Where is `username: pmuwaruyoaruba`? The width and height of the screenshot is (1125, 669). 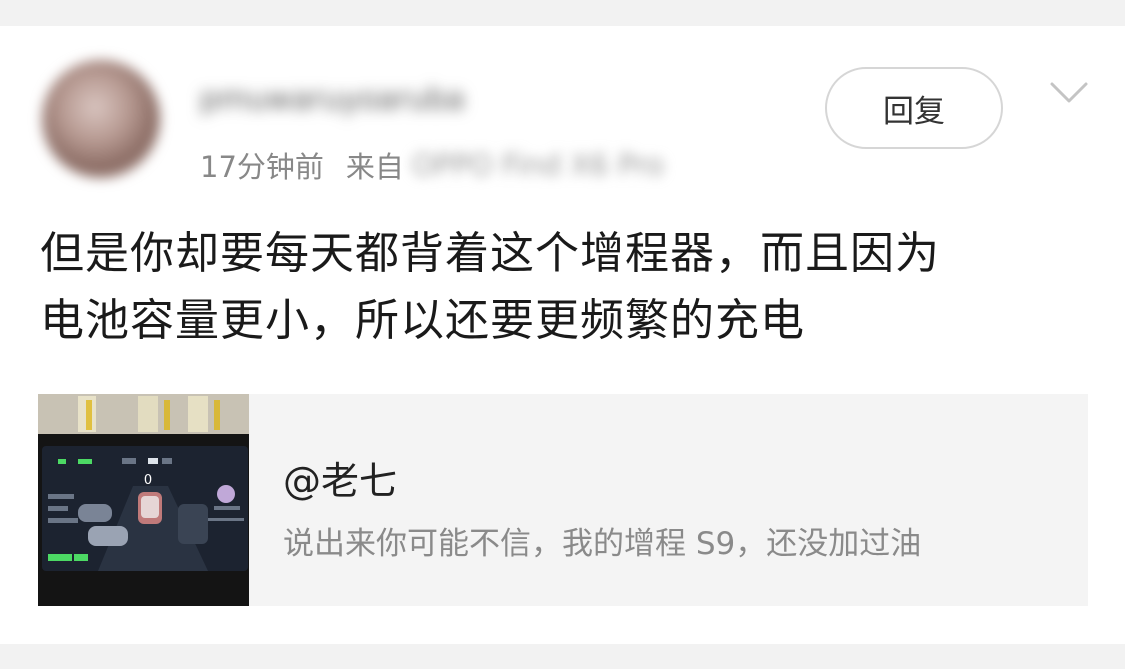
username: pmuwaruyoaruba is located at coordinates (390, 102).